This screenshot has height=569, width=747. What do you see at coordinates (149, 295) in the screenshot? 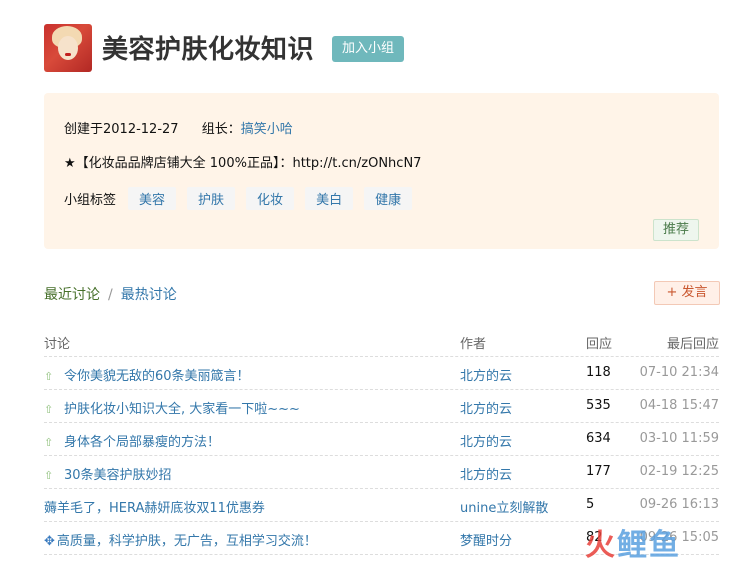
I see `tab-hot: 最热讨论` at bounding box center [149, 295].